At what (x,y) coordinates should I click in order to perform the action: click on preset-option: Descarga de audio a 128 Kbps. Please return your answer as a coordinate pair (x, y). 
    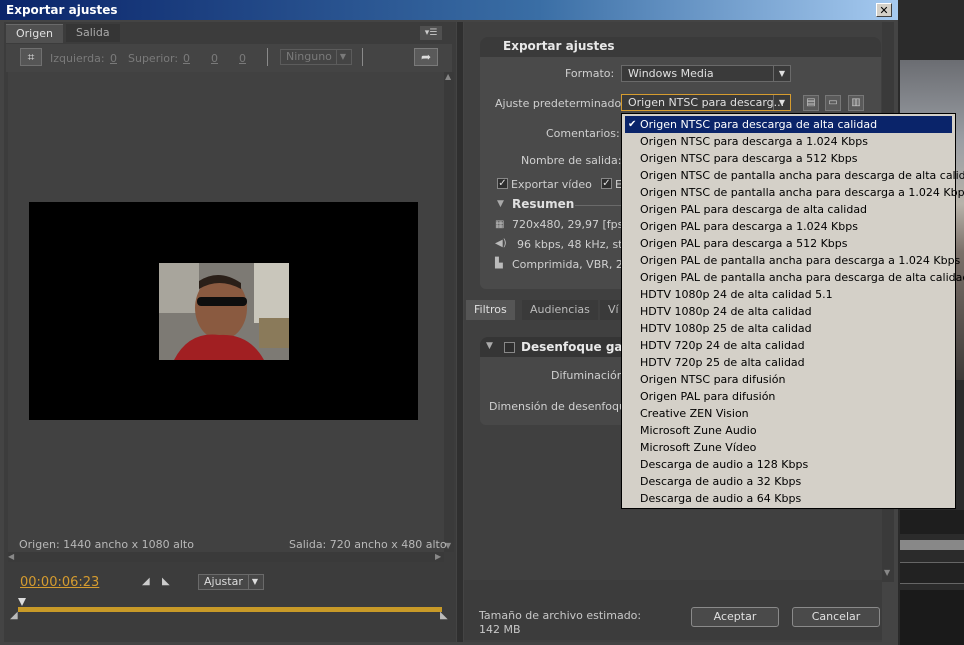
    Looking at the image, I should click on (788, 464).